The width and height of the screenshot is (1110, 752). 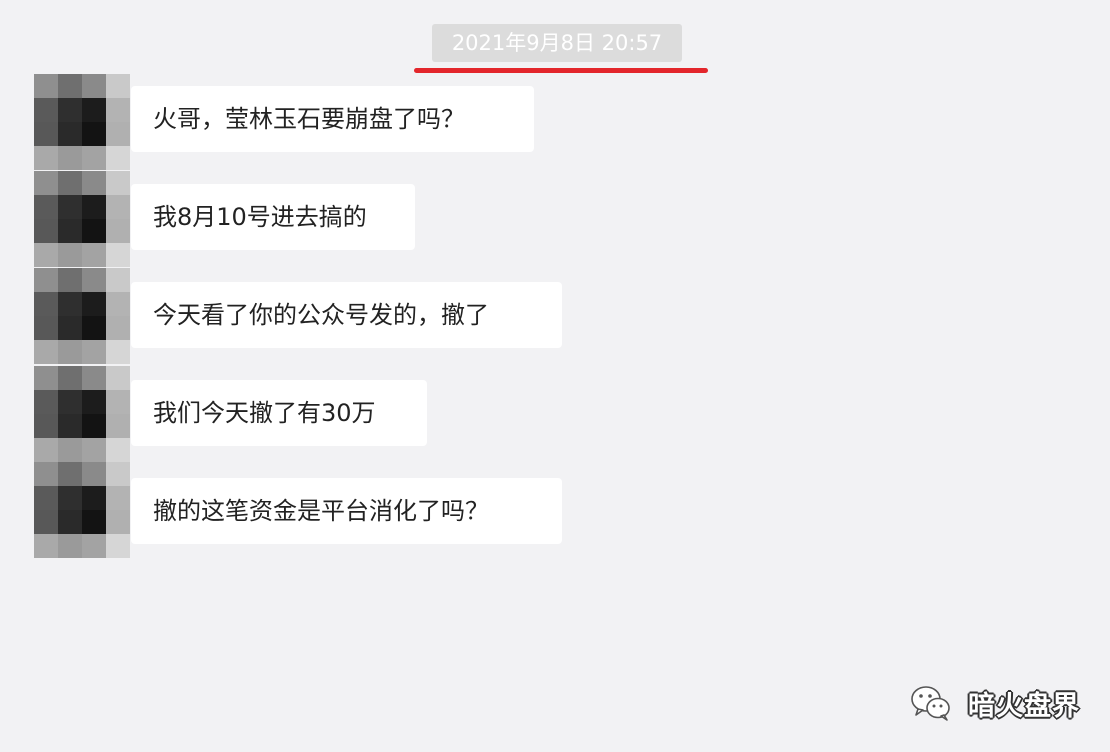 What do you see at coordinates (279, 413) in the screenshot?
I see `message-bubble: 我们今天撤了有30万` at bounding box center [279, 413].